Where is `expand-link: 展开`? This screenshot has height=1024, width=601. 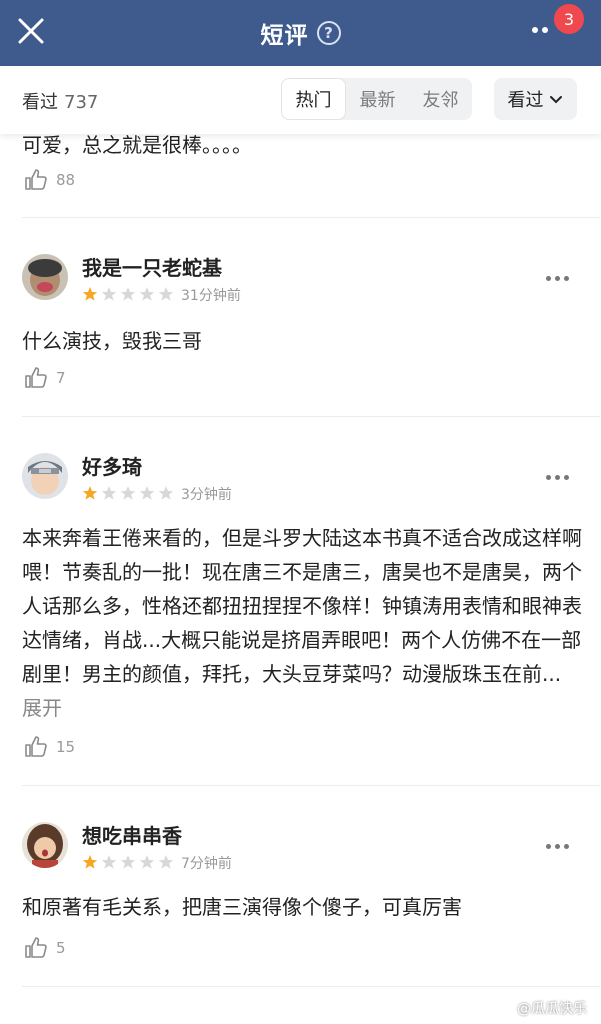
expand-link: 展开 is located at coordinates (42, 708).